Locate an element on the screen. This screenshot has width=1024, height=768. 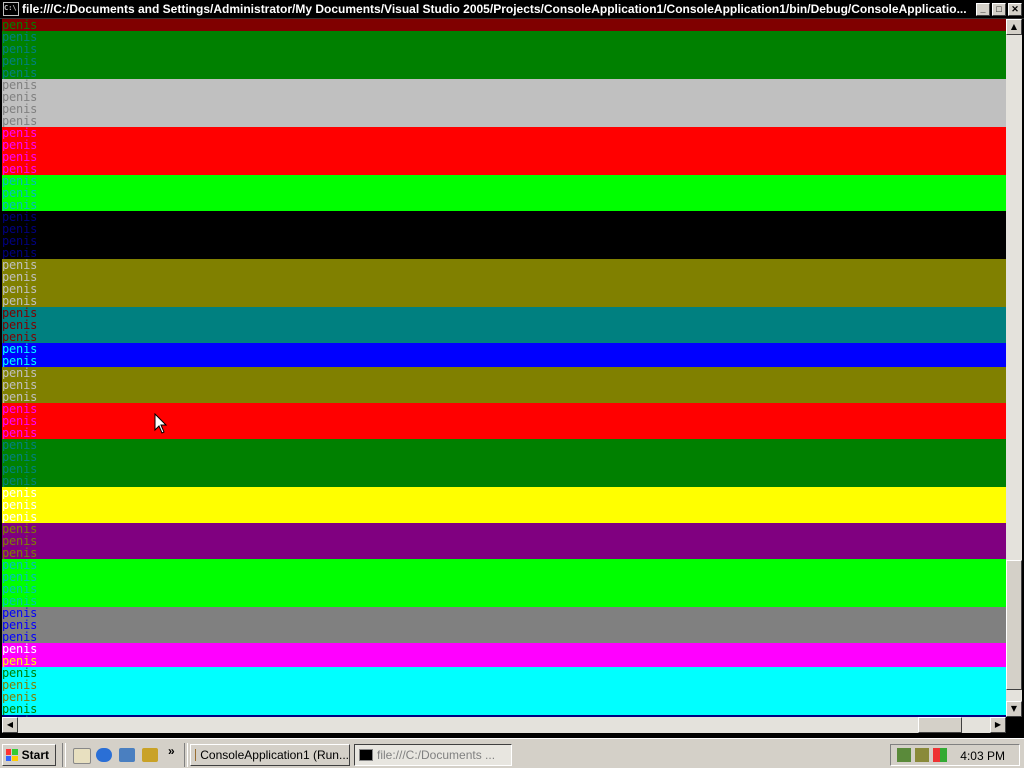
system-tray: 4:03 PM is located at coordinates (955, 755).